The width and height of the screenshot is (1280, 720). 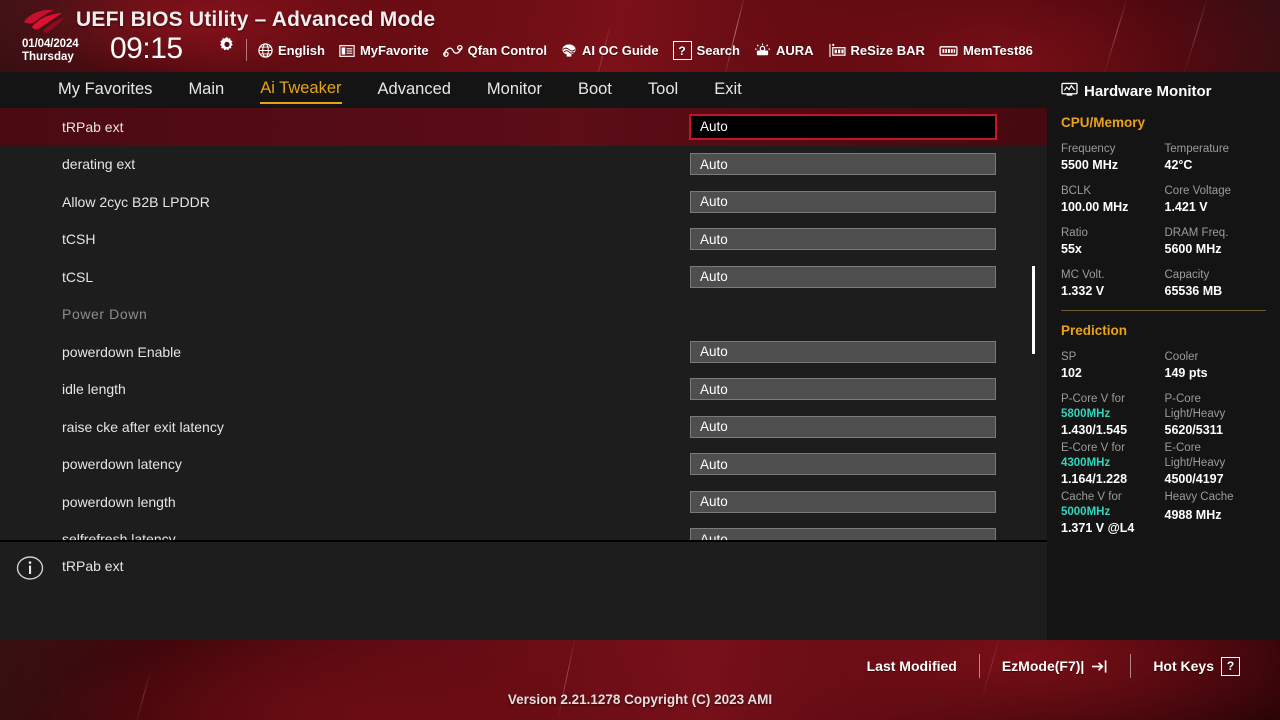 What do you see at coordinates (301, 90) in the screenshot?
I see `tab-ai-tweaker: Ai Tweaker` at bounding box center [301, 90].